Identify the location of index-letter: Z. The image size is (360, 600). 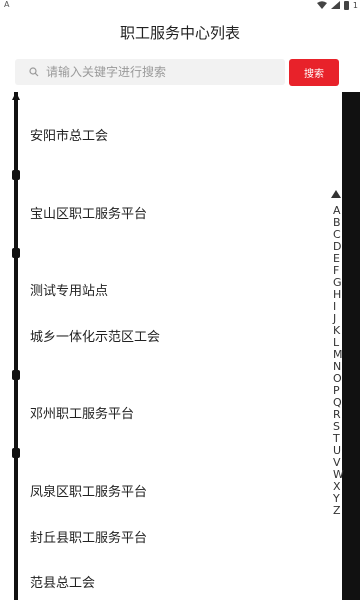
(339, 511).